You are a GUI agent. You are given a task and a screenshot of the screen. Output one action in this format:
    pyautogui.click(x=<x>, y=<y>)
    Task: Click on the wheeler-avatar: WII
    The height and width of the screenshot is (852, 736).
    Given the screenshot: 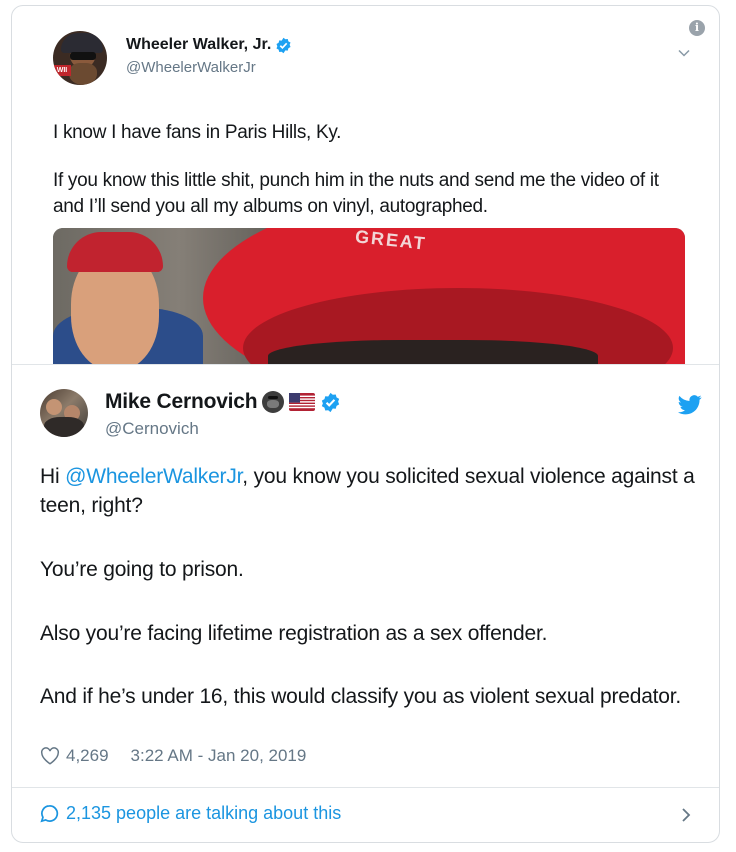 What is the action you would take?
    pyautogui.click(x=80, y=58)
    